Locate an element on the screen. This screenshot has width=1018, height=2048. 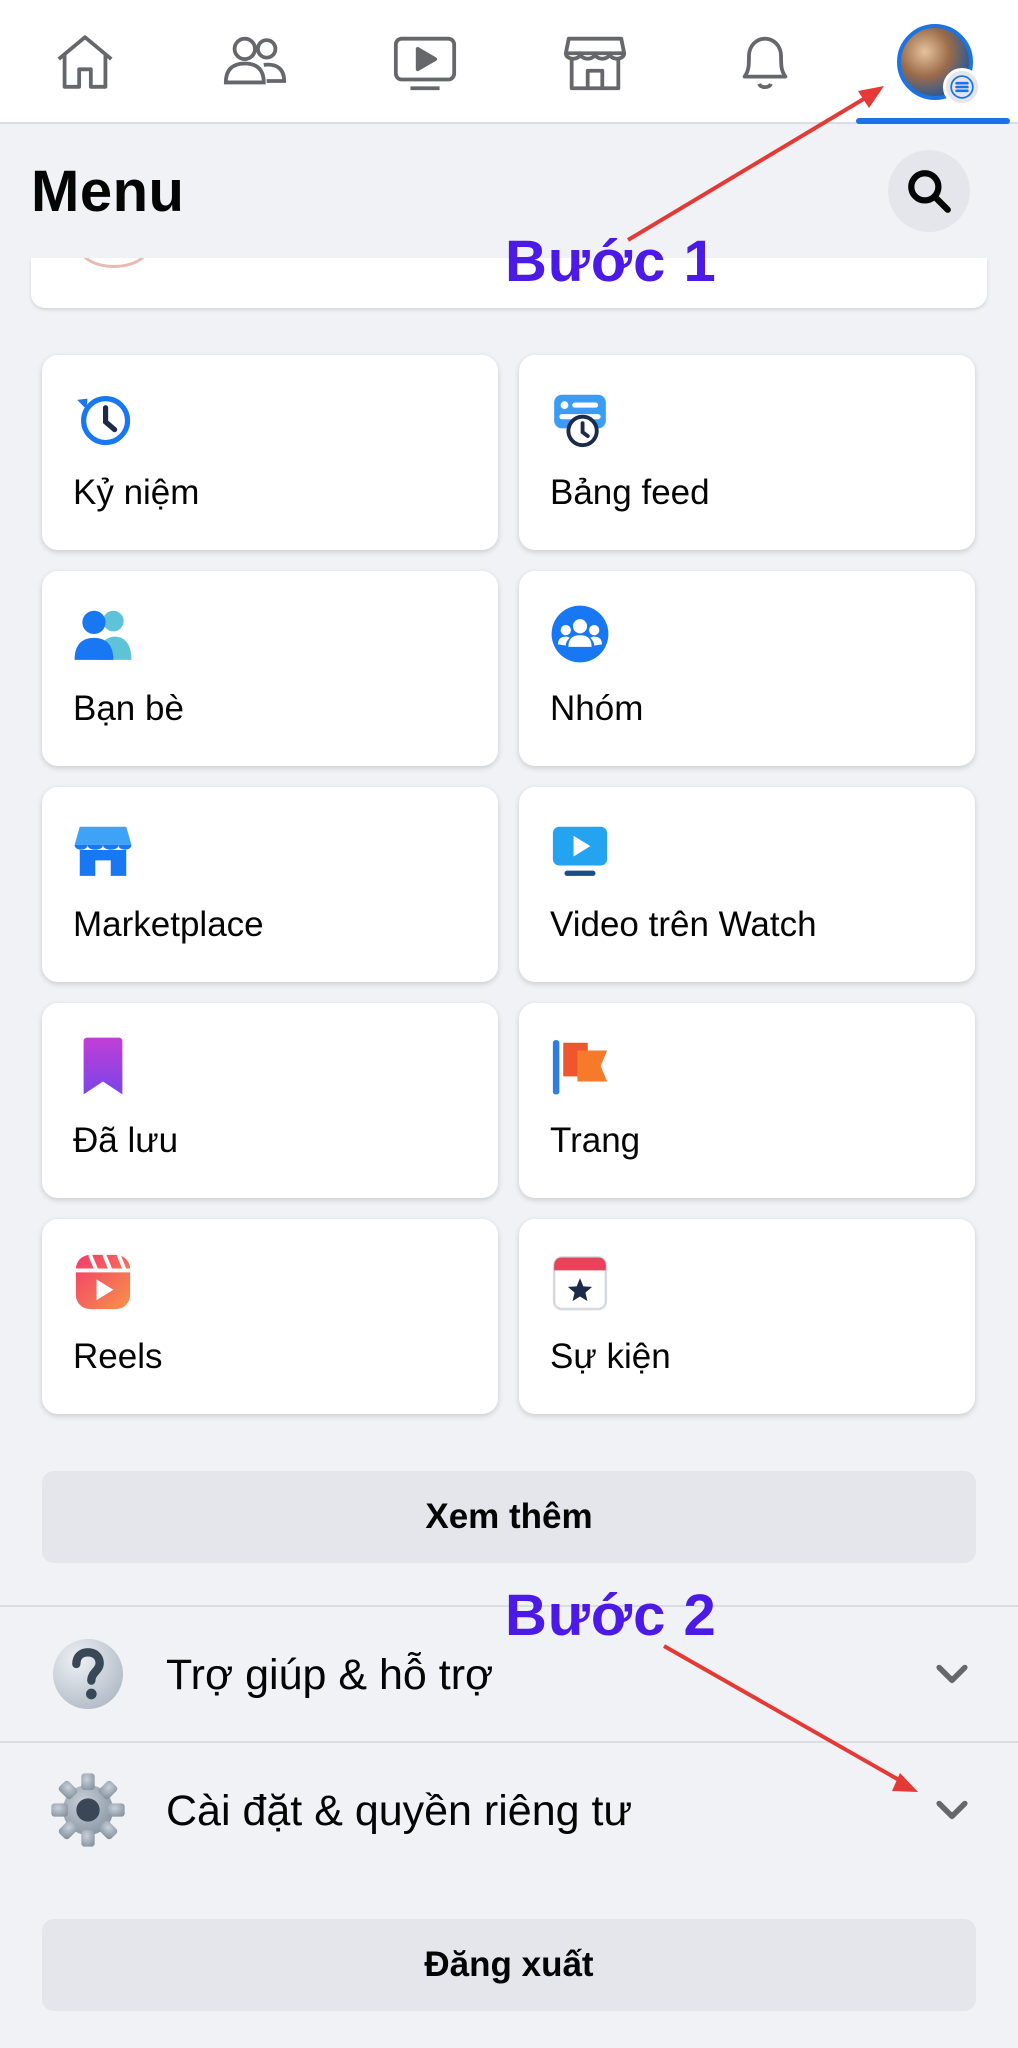
shortcut-saved: Đã lưu is located at coordinates (270, 1100).